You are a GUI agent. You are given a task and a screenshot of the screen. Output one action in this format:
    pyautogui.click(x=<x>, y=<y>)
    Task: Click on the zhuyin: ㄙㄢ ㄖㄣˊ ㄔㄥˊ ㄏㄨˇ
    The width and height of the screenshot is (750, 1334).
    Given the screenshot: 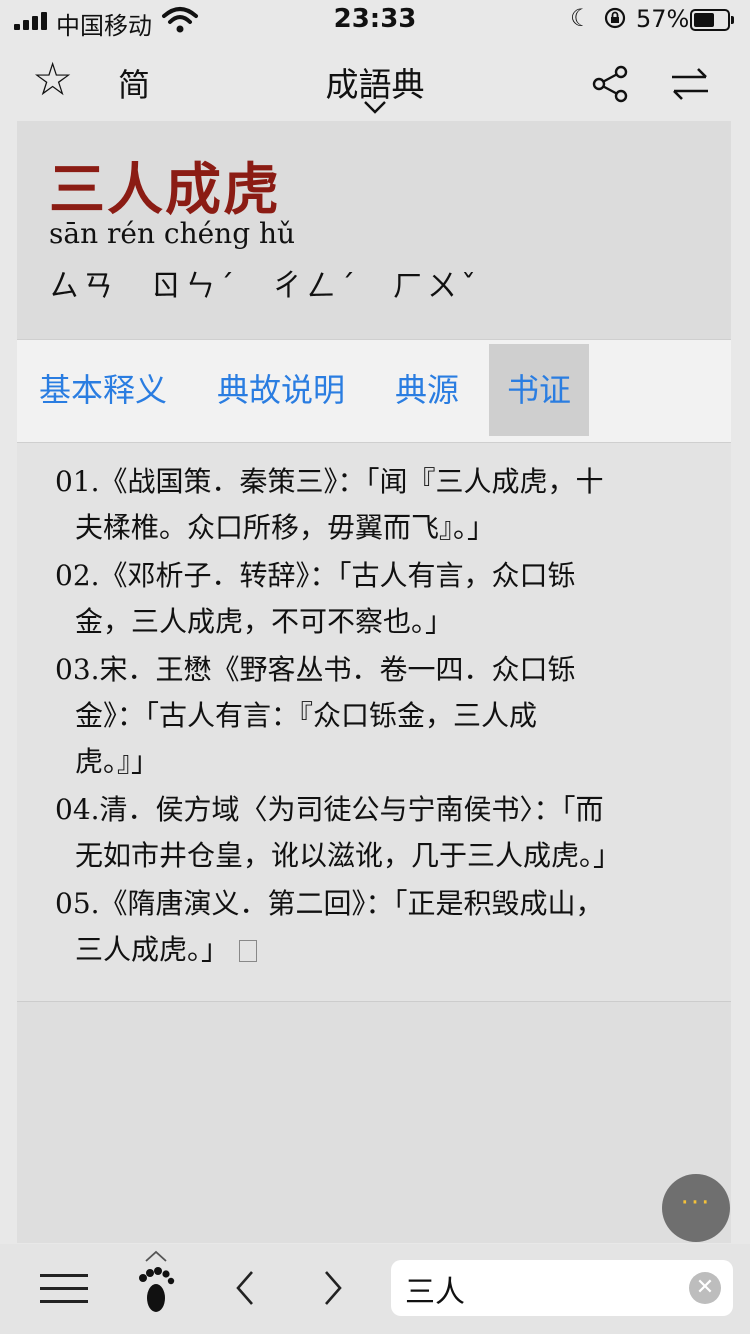 What is the action you would take?
    pyautogui.click(x=264, y=286)
    